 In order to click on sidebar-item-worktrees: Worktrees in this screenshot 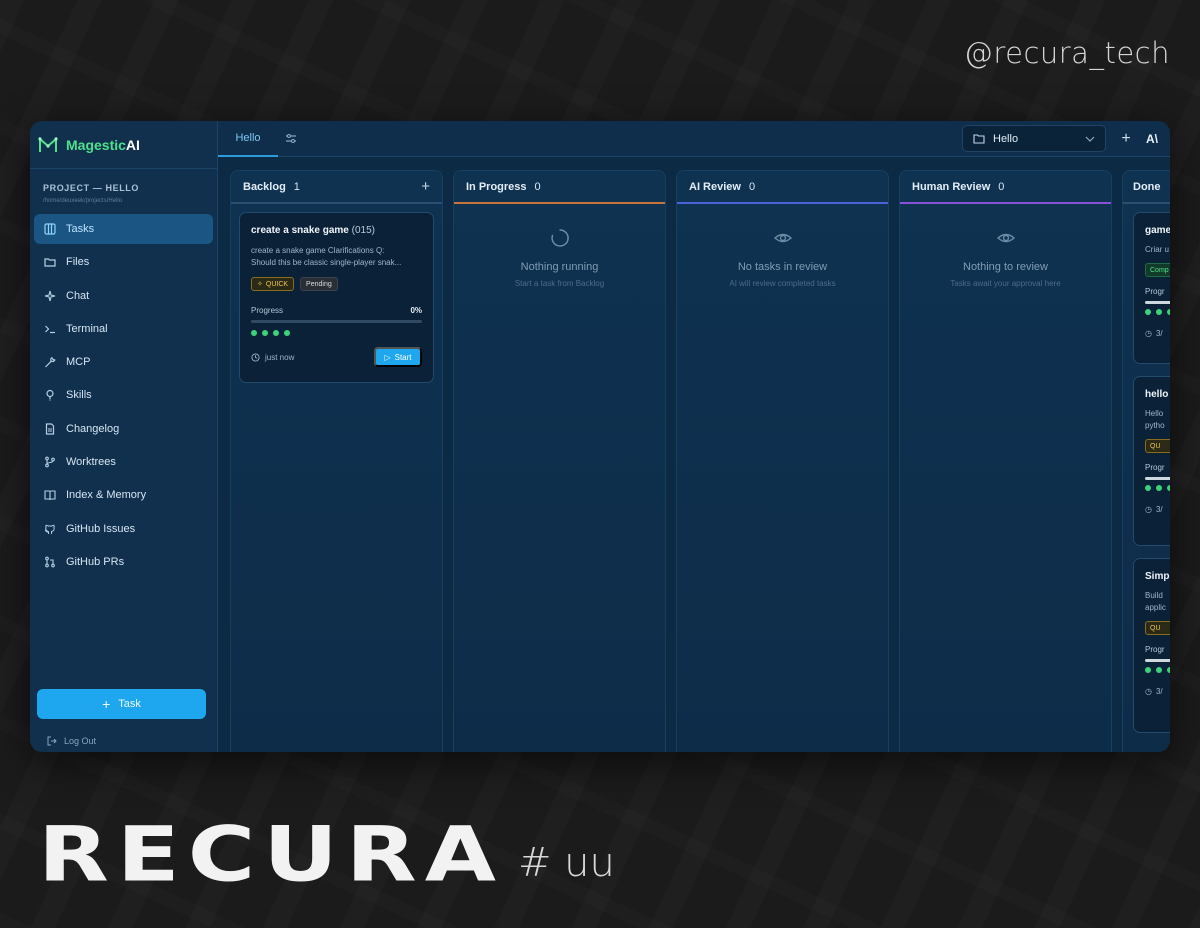, I will do `click(123, 462)`.